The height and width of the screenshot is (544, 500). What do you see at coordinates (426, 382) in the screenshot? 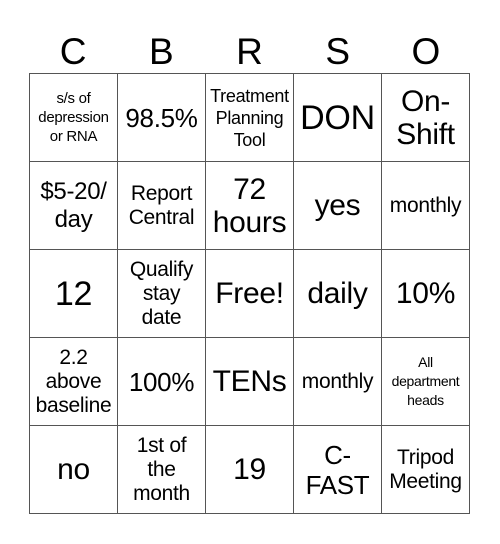
I see `bingo-cell: All department heads` at bounding box center [426, 382].